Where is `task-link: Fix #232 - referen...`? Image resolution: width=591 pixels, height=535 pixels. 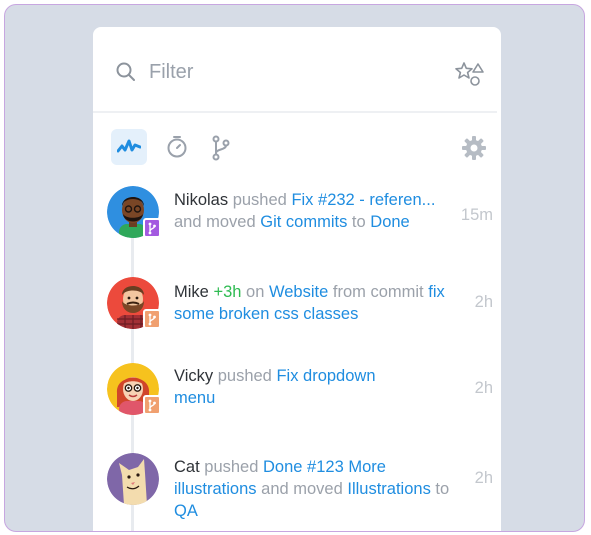
task-link: Fix #232 - referen... is located at coordinates (363, 200).